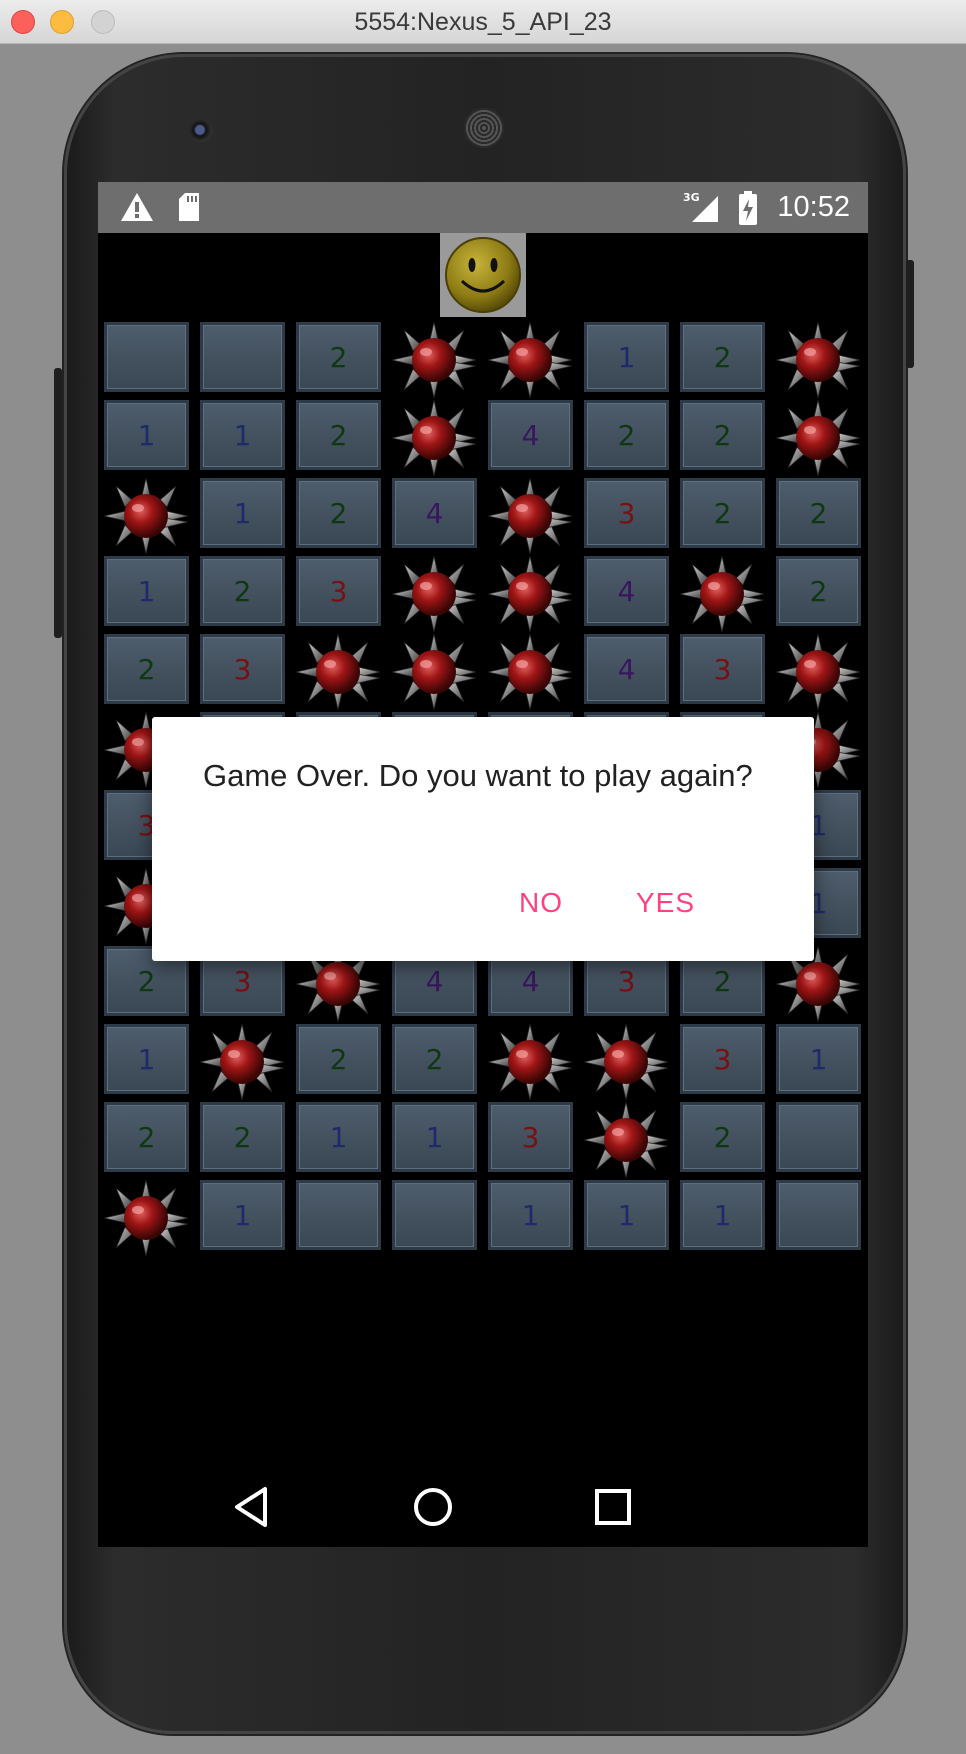  Describe the element at coordinates (777, 129) in the screenshot. I see `light-sensor` at that location.